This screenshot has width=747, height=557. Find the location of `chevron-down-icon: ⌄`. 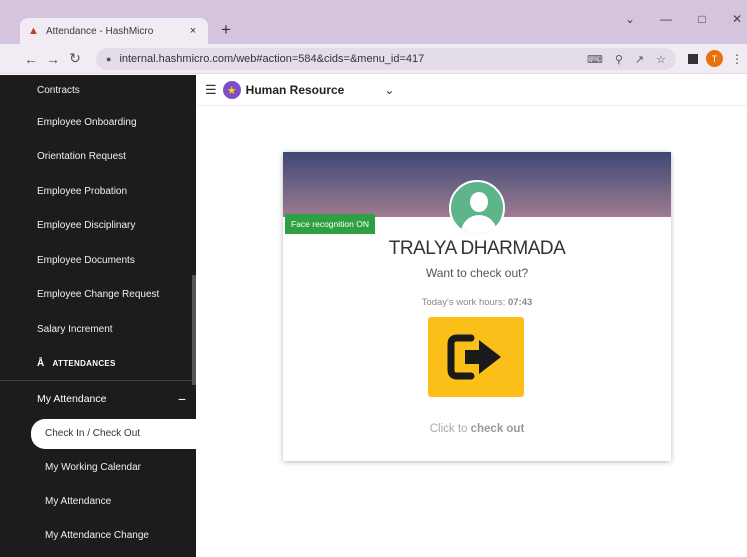

chevron-down-icon: ⌄ is located at coordinates (389, 90).